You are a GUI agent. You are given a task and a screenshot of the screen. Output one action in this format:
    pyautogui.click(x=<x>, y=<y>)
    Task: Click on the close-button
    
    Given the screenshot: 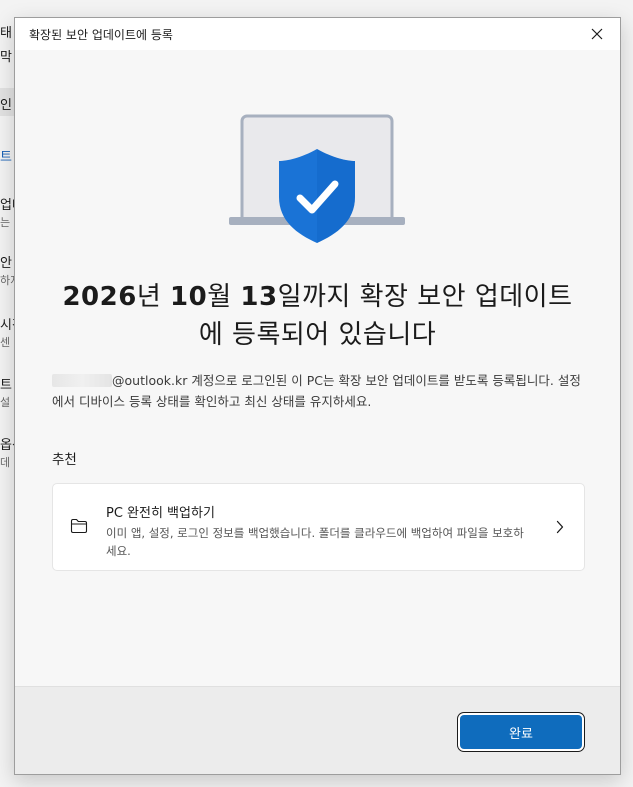 What is the action you would take?
    pyautogui.click(x=597, y=34)
    